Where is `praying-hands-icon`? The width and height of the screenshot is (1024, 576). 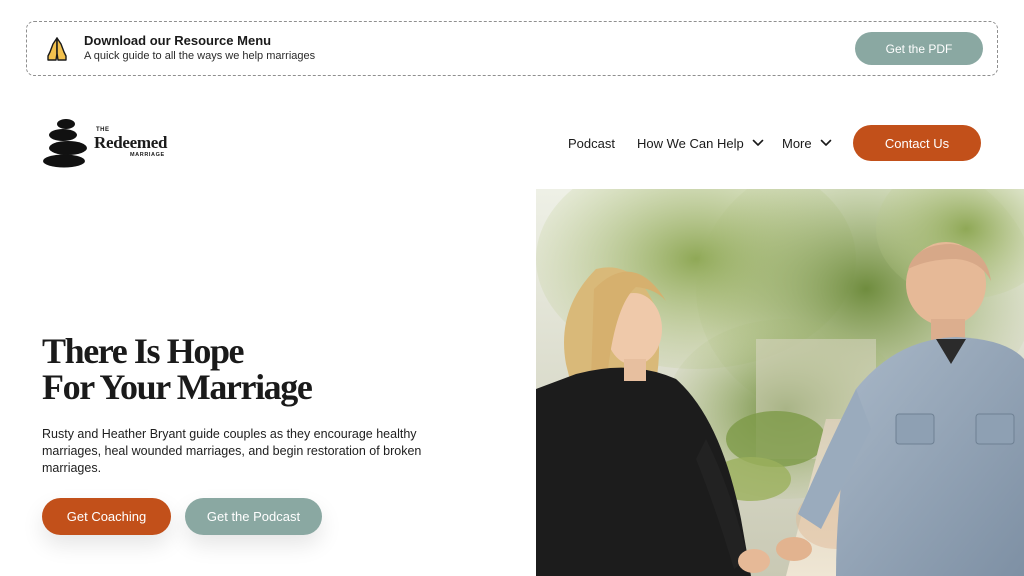 praying-hands-icon is located at coordinates (57, 49).